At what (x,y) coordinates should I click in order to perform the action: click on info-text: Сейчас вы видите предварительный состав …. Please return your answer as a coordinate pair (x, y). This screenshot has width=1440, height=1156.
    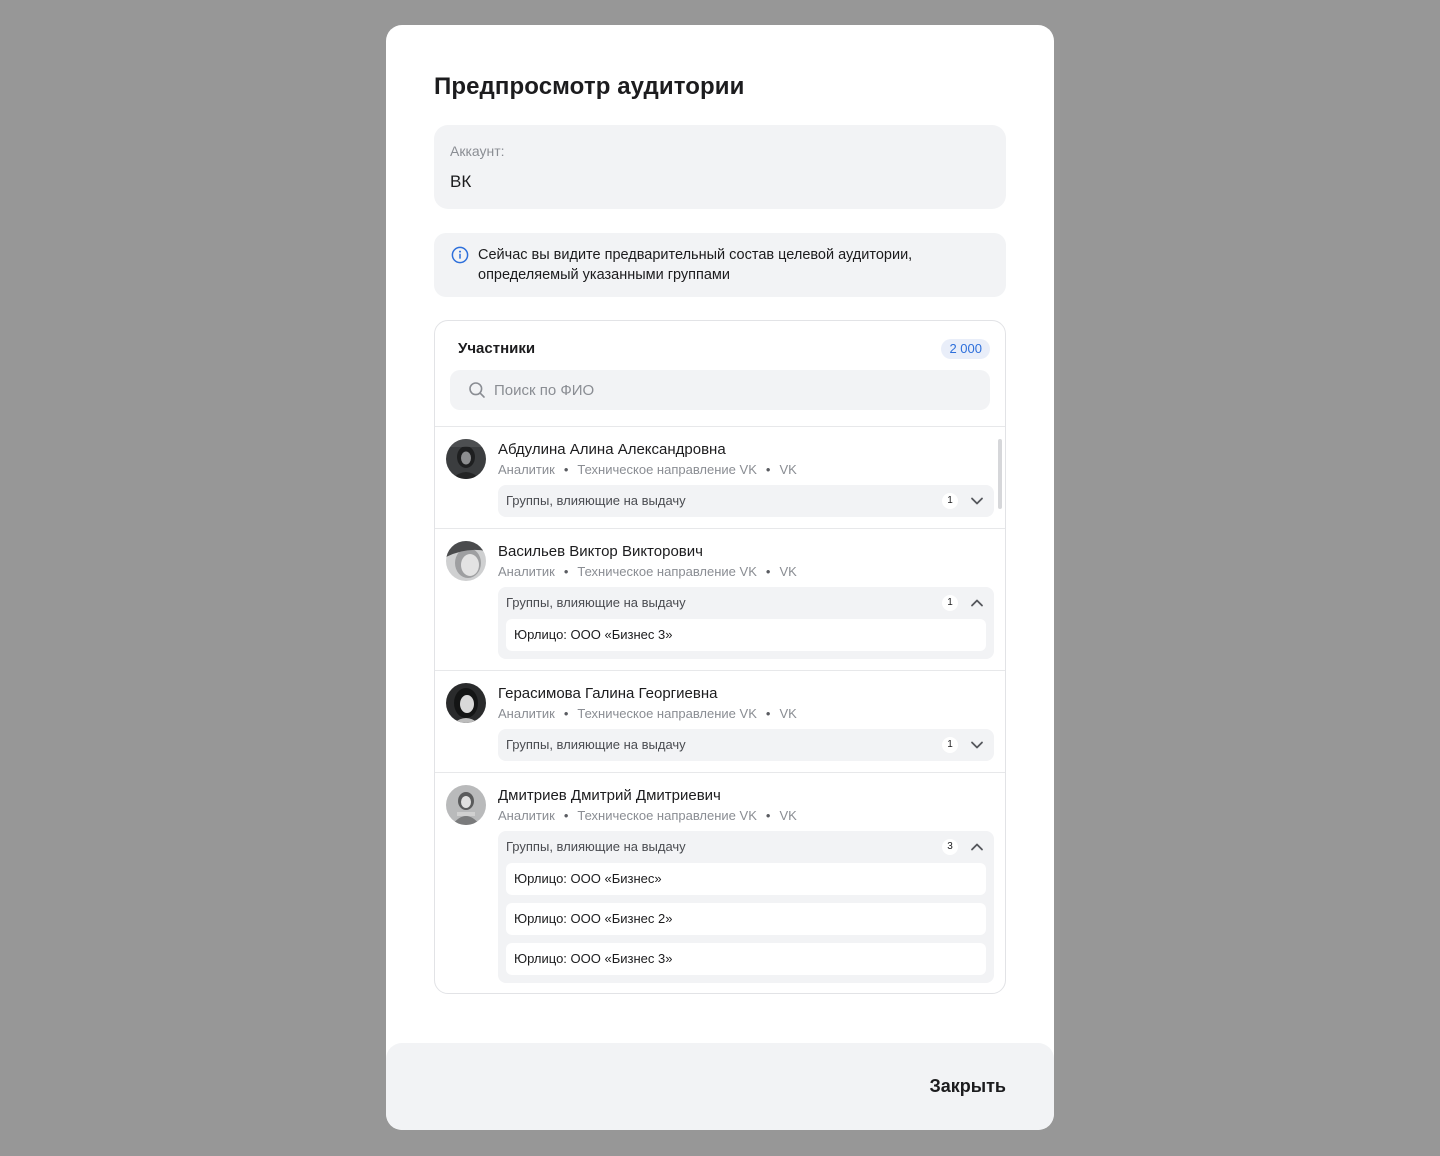
    Looking at the image, I should click on (695, 265).